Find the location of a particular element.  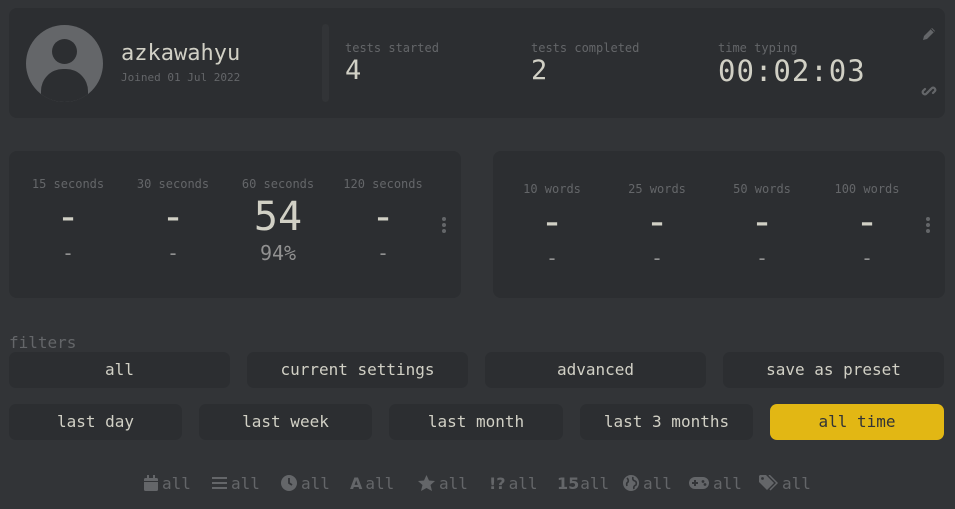

stat-value: 00:02:03 is located at coordinates (792, 71).